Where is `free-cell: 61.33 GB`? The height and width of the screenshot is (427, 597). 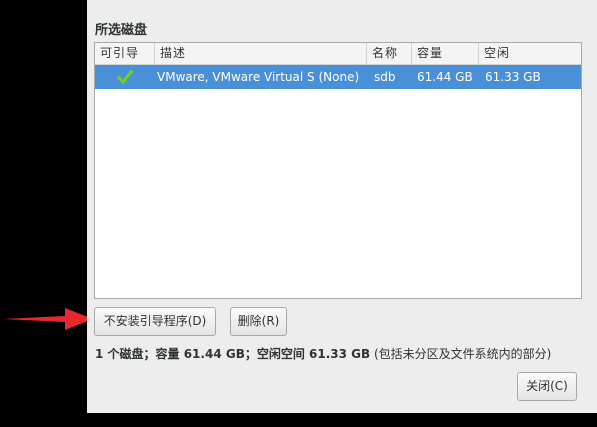
free-cell: 61.33 GB is located at coordinates (513, 77).